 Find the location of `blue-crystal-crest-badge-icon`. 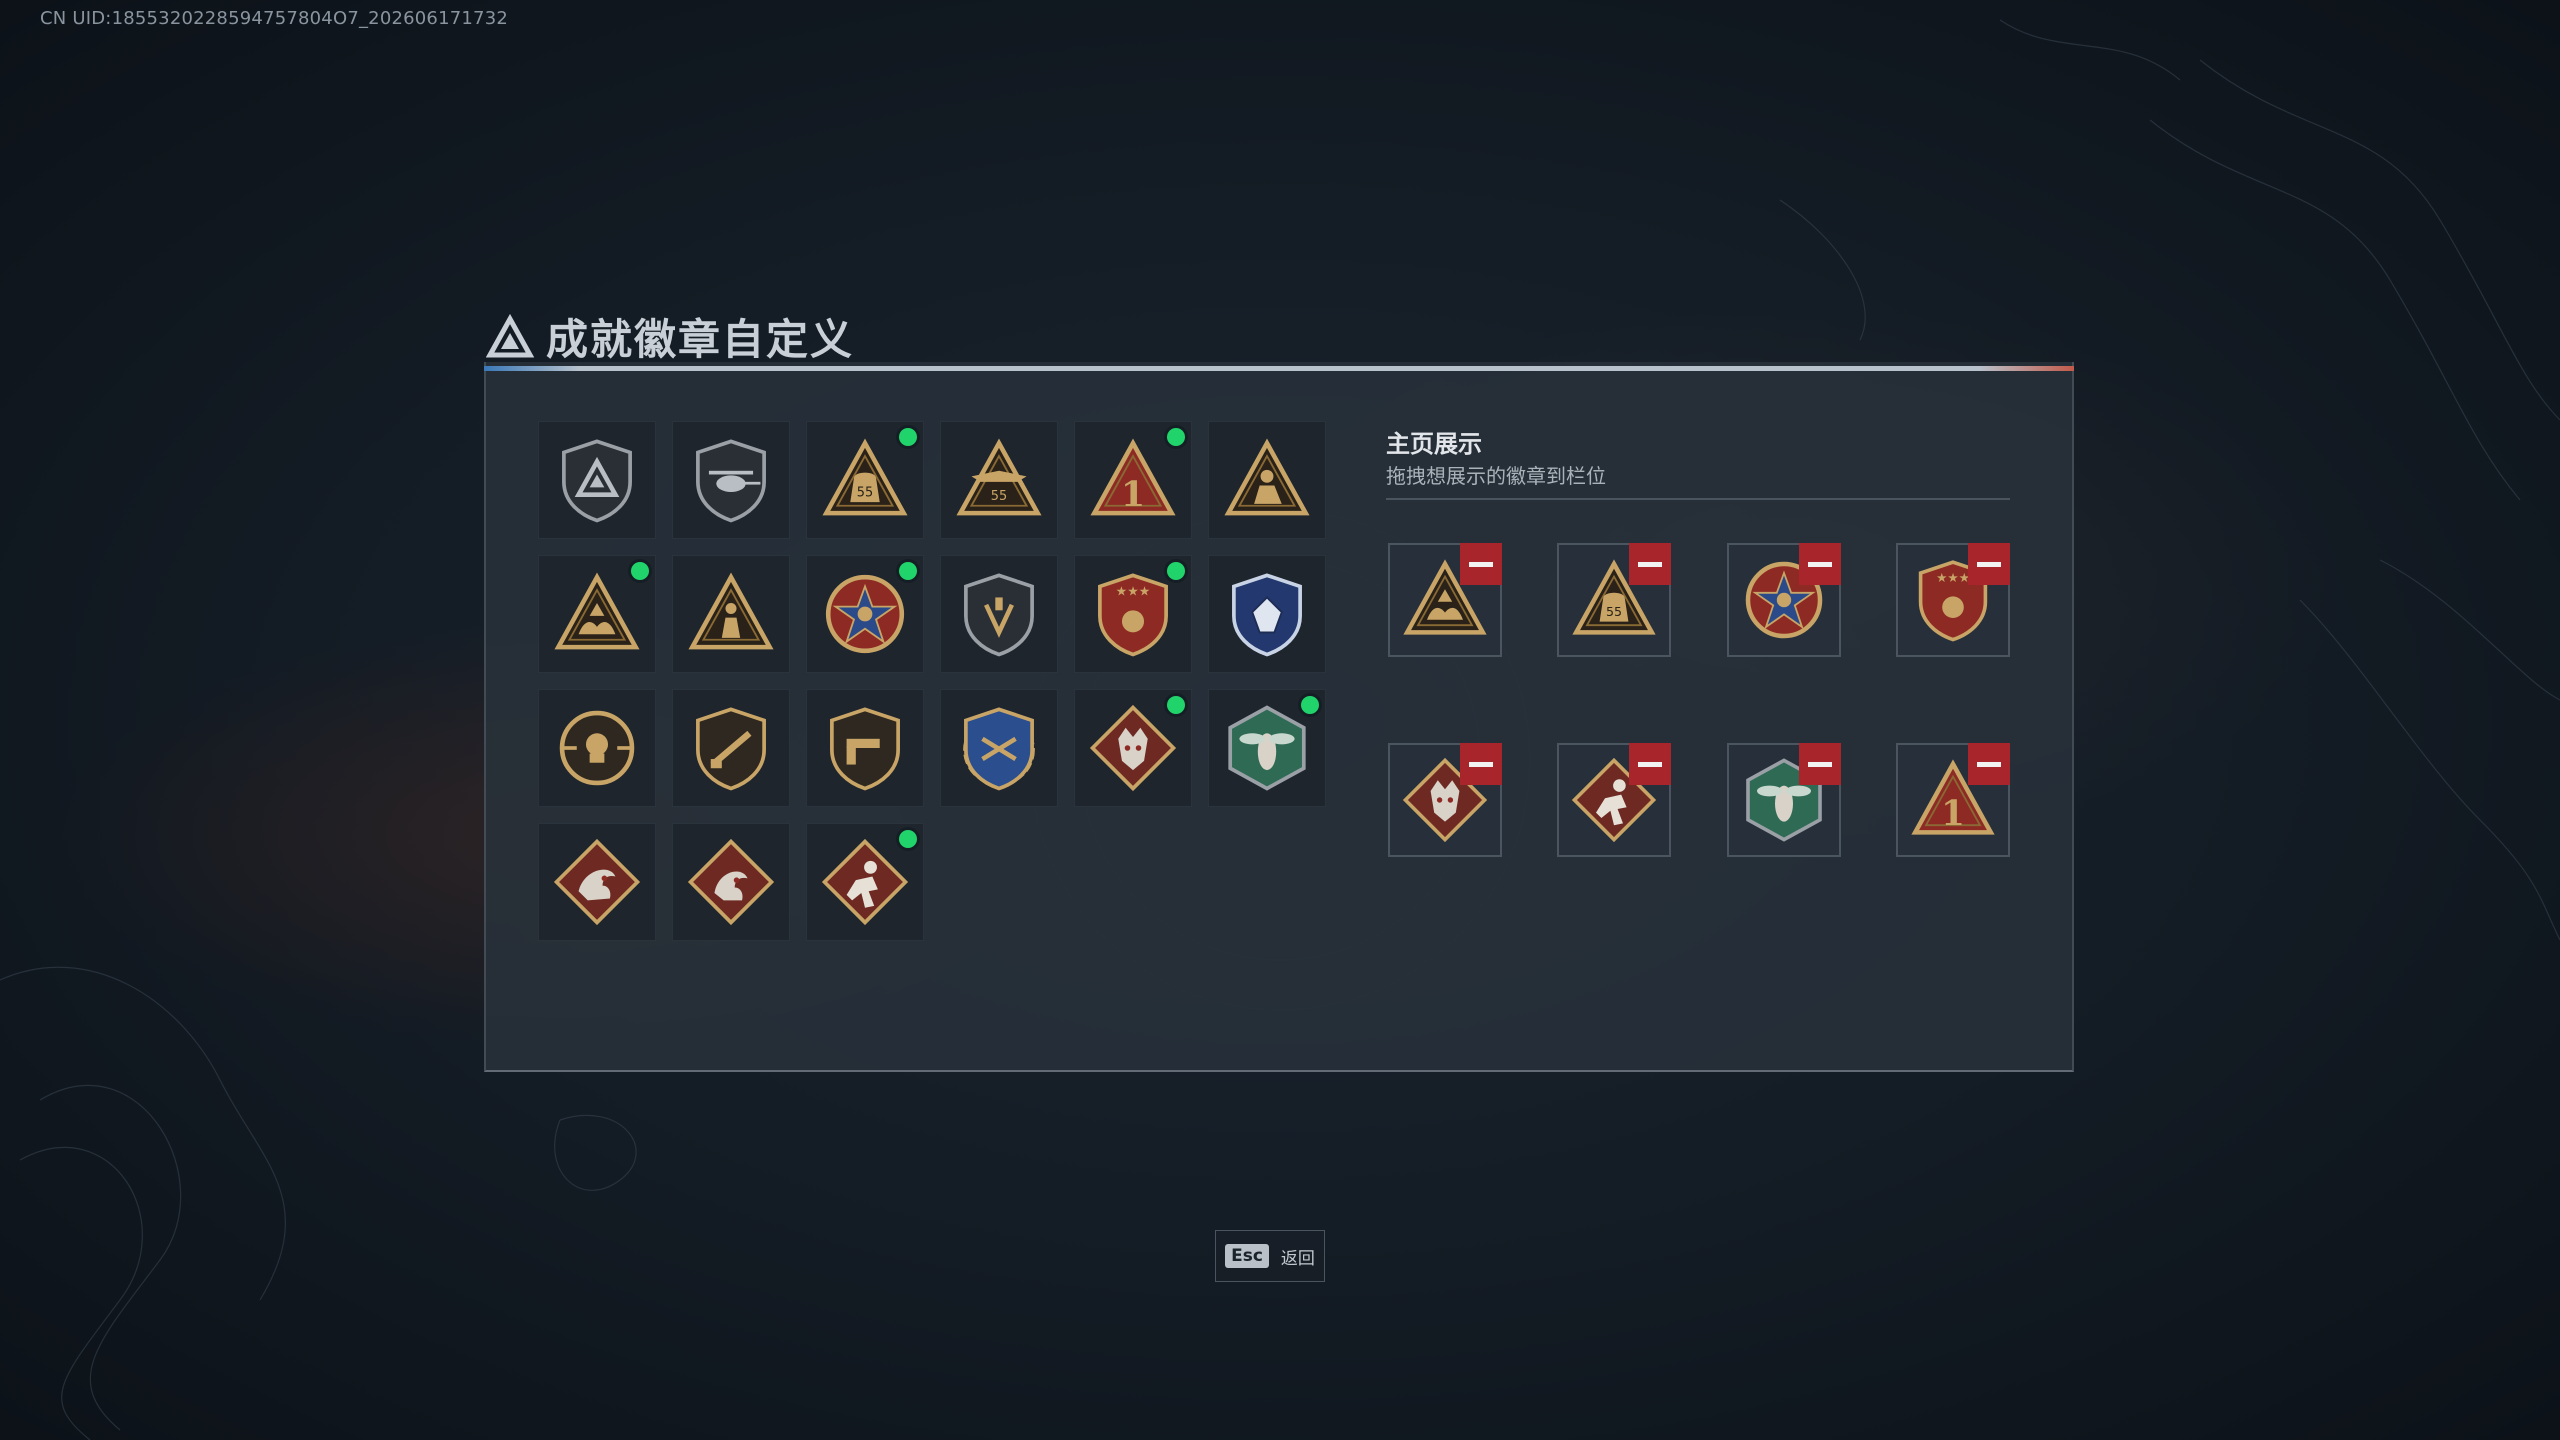

blue-crystal-crest-badge-icon is located at coordinates (1267, 615).